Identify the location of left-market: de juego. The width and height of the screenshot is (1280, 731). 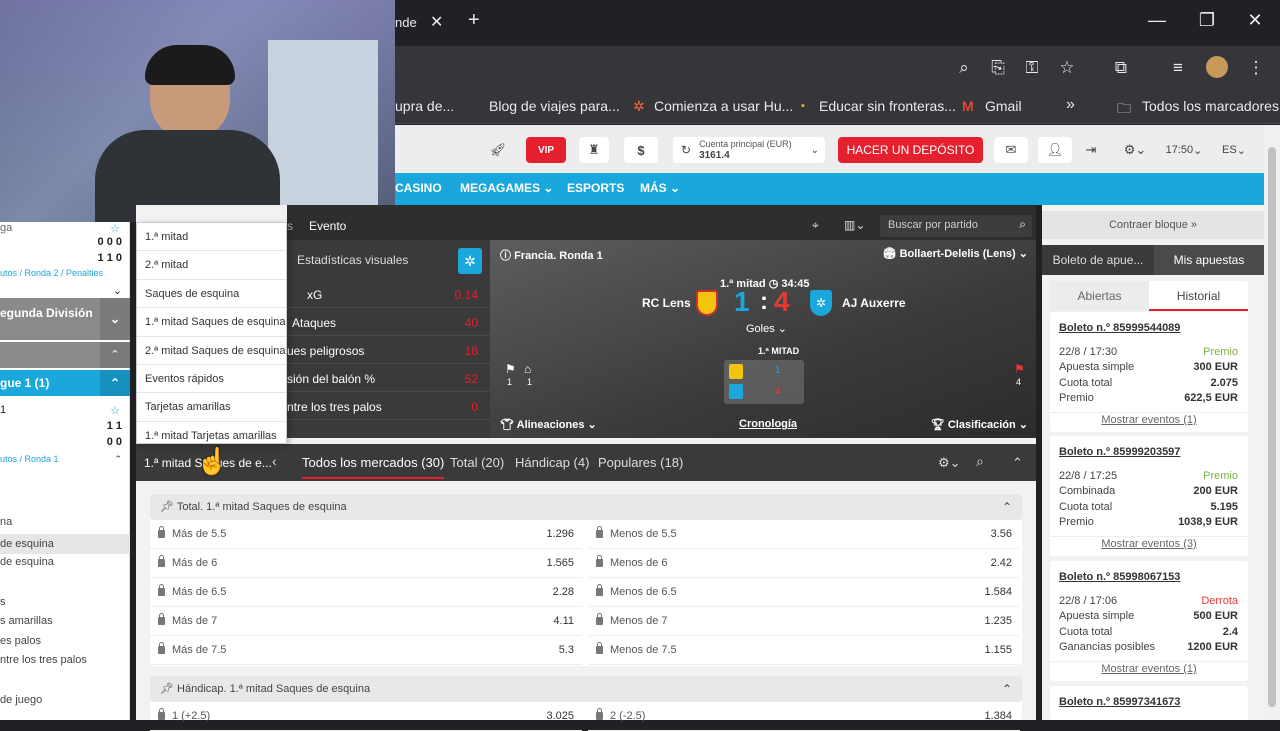
(65, 703).